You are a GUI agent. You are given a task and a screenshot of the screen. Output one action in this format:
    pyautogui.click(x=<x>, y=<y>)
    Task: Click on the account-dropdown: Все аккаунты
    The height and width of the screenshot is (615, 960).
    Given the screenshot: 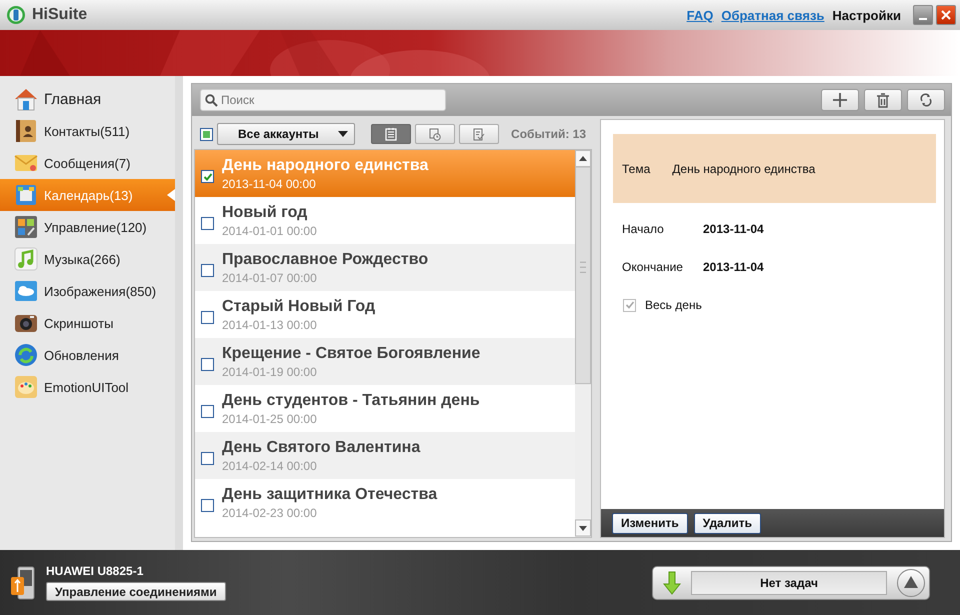 What is the action you would take?
    pyautogui.click(x=286, y=134)
    